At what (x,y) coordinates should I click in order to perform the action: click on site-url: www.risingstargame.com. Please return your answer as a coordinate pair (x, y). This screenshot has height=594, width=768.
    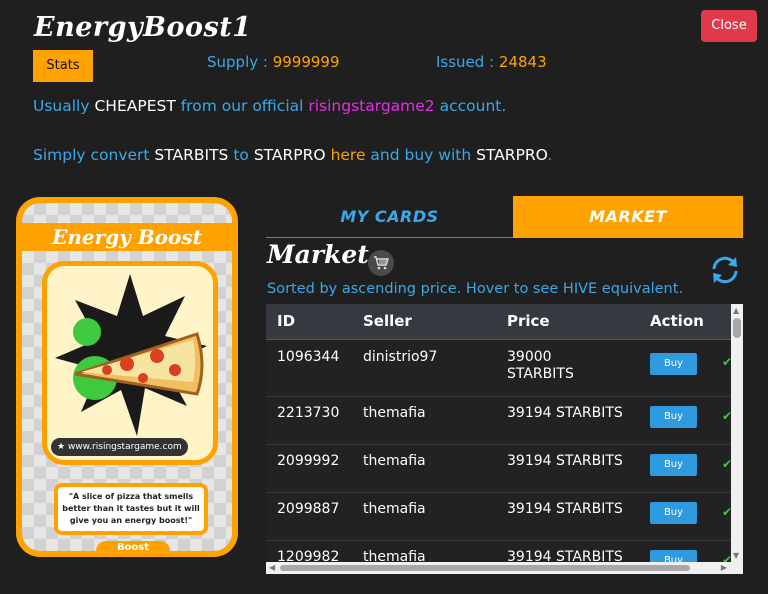
    Looking at the image, I should click on (124, 447).